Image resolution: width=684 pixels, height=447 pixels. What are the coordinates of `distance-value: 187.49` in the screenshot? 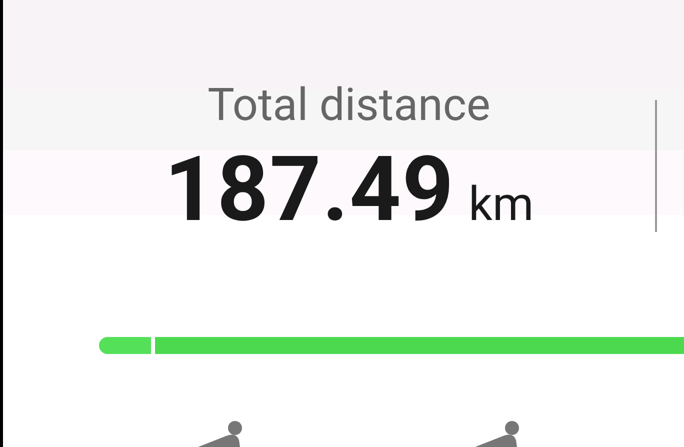 It's located at (309, 190).